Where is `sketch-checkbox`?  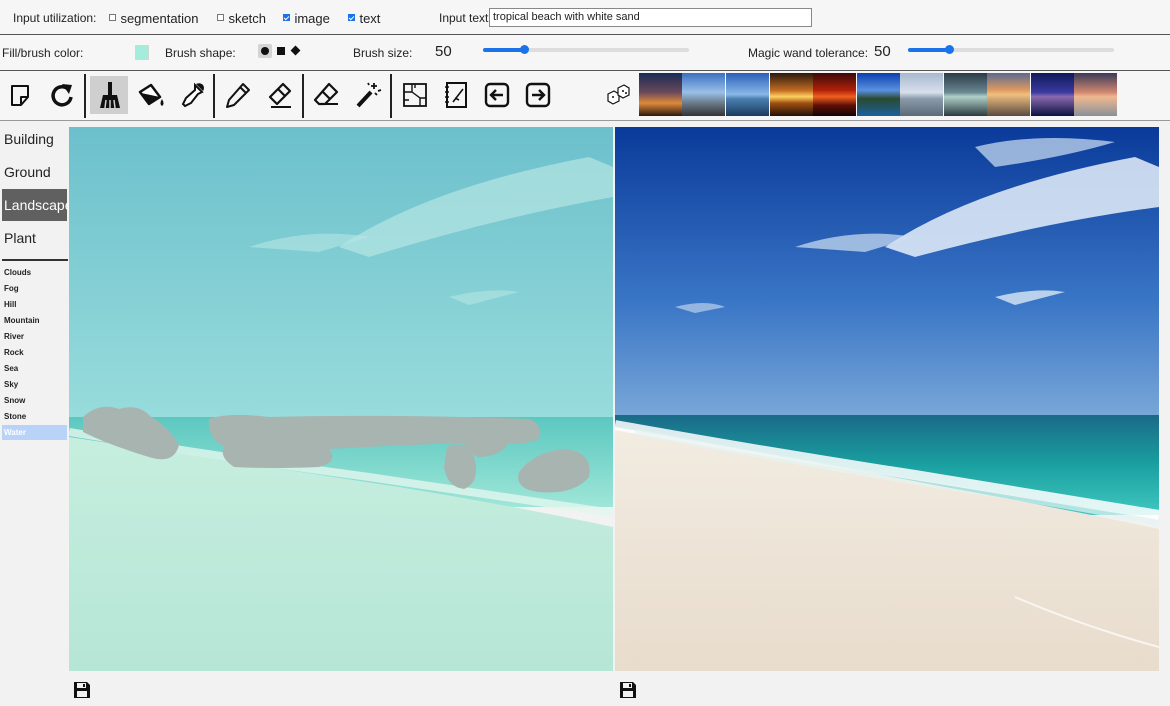 sketch-checkbox is located at coordinates (220, 18).